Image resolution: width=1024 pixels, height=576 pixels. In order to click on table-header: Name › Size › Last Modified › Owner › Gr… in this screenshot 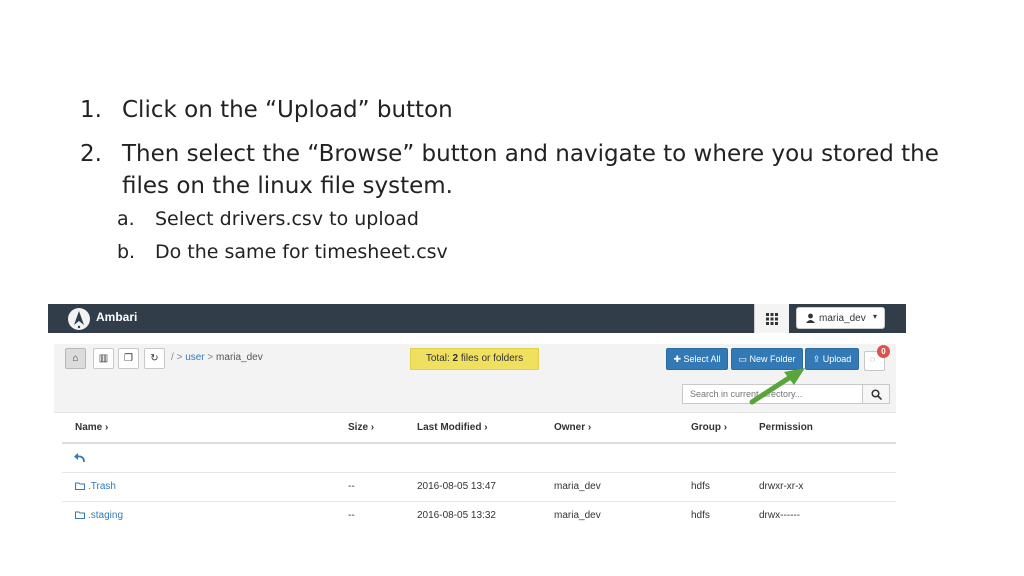, I will do `click(479, 429)`.